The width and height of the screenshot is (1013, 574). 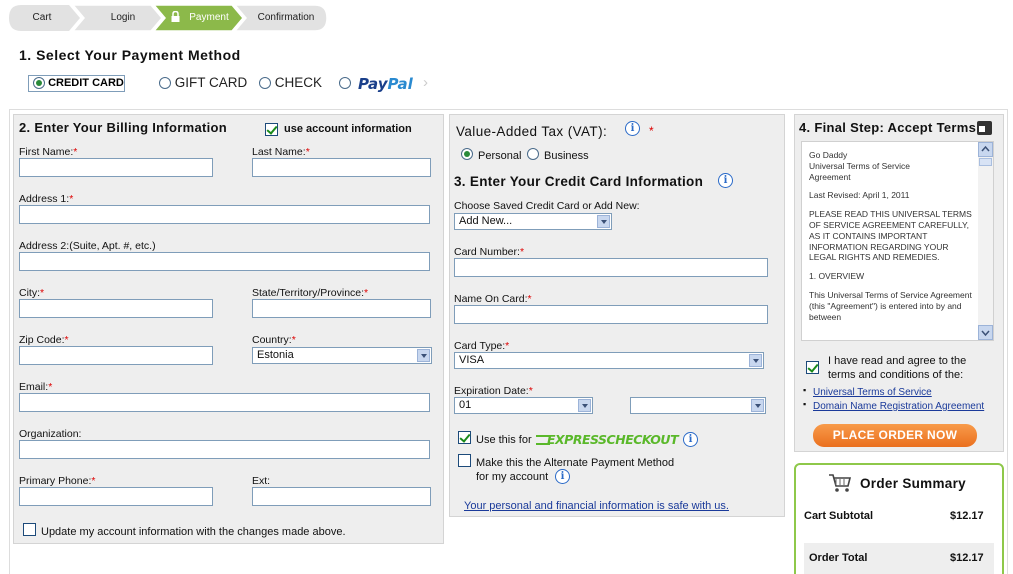 What do you see at coordinates (224, 214) in the screenshot?
I see `address1-input` at bounding box center [224, 214].